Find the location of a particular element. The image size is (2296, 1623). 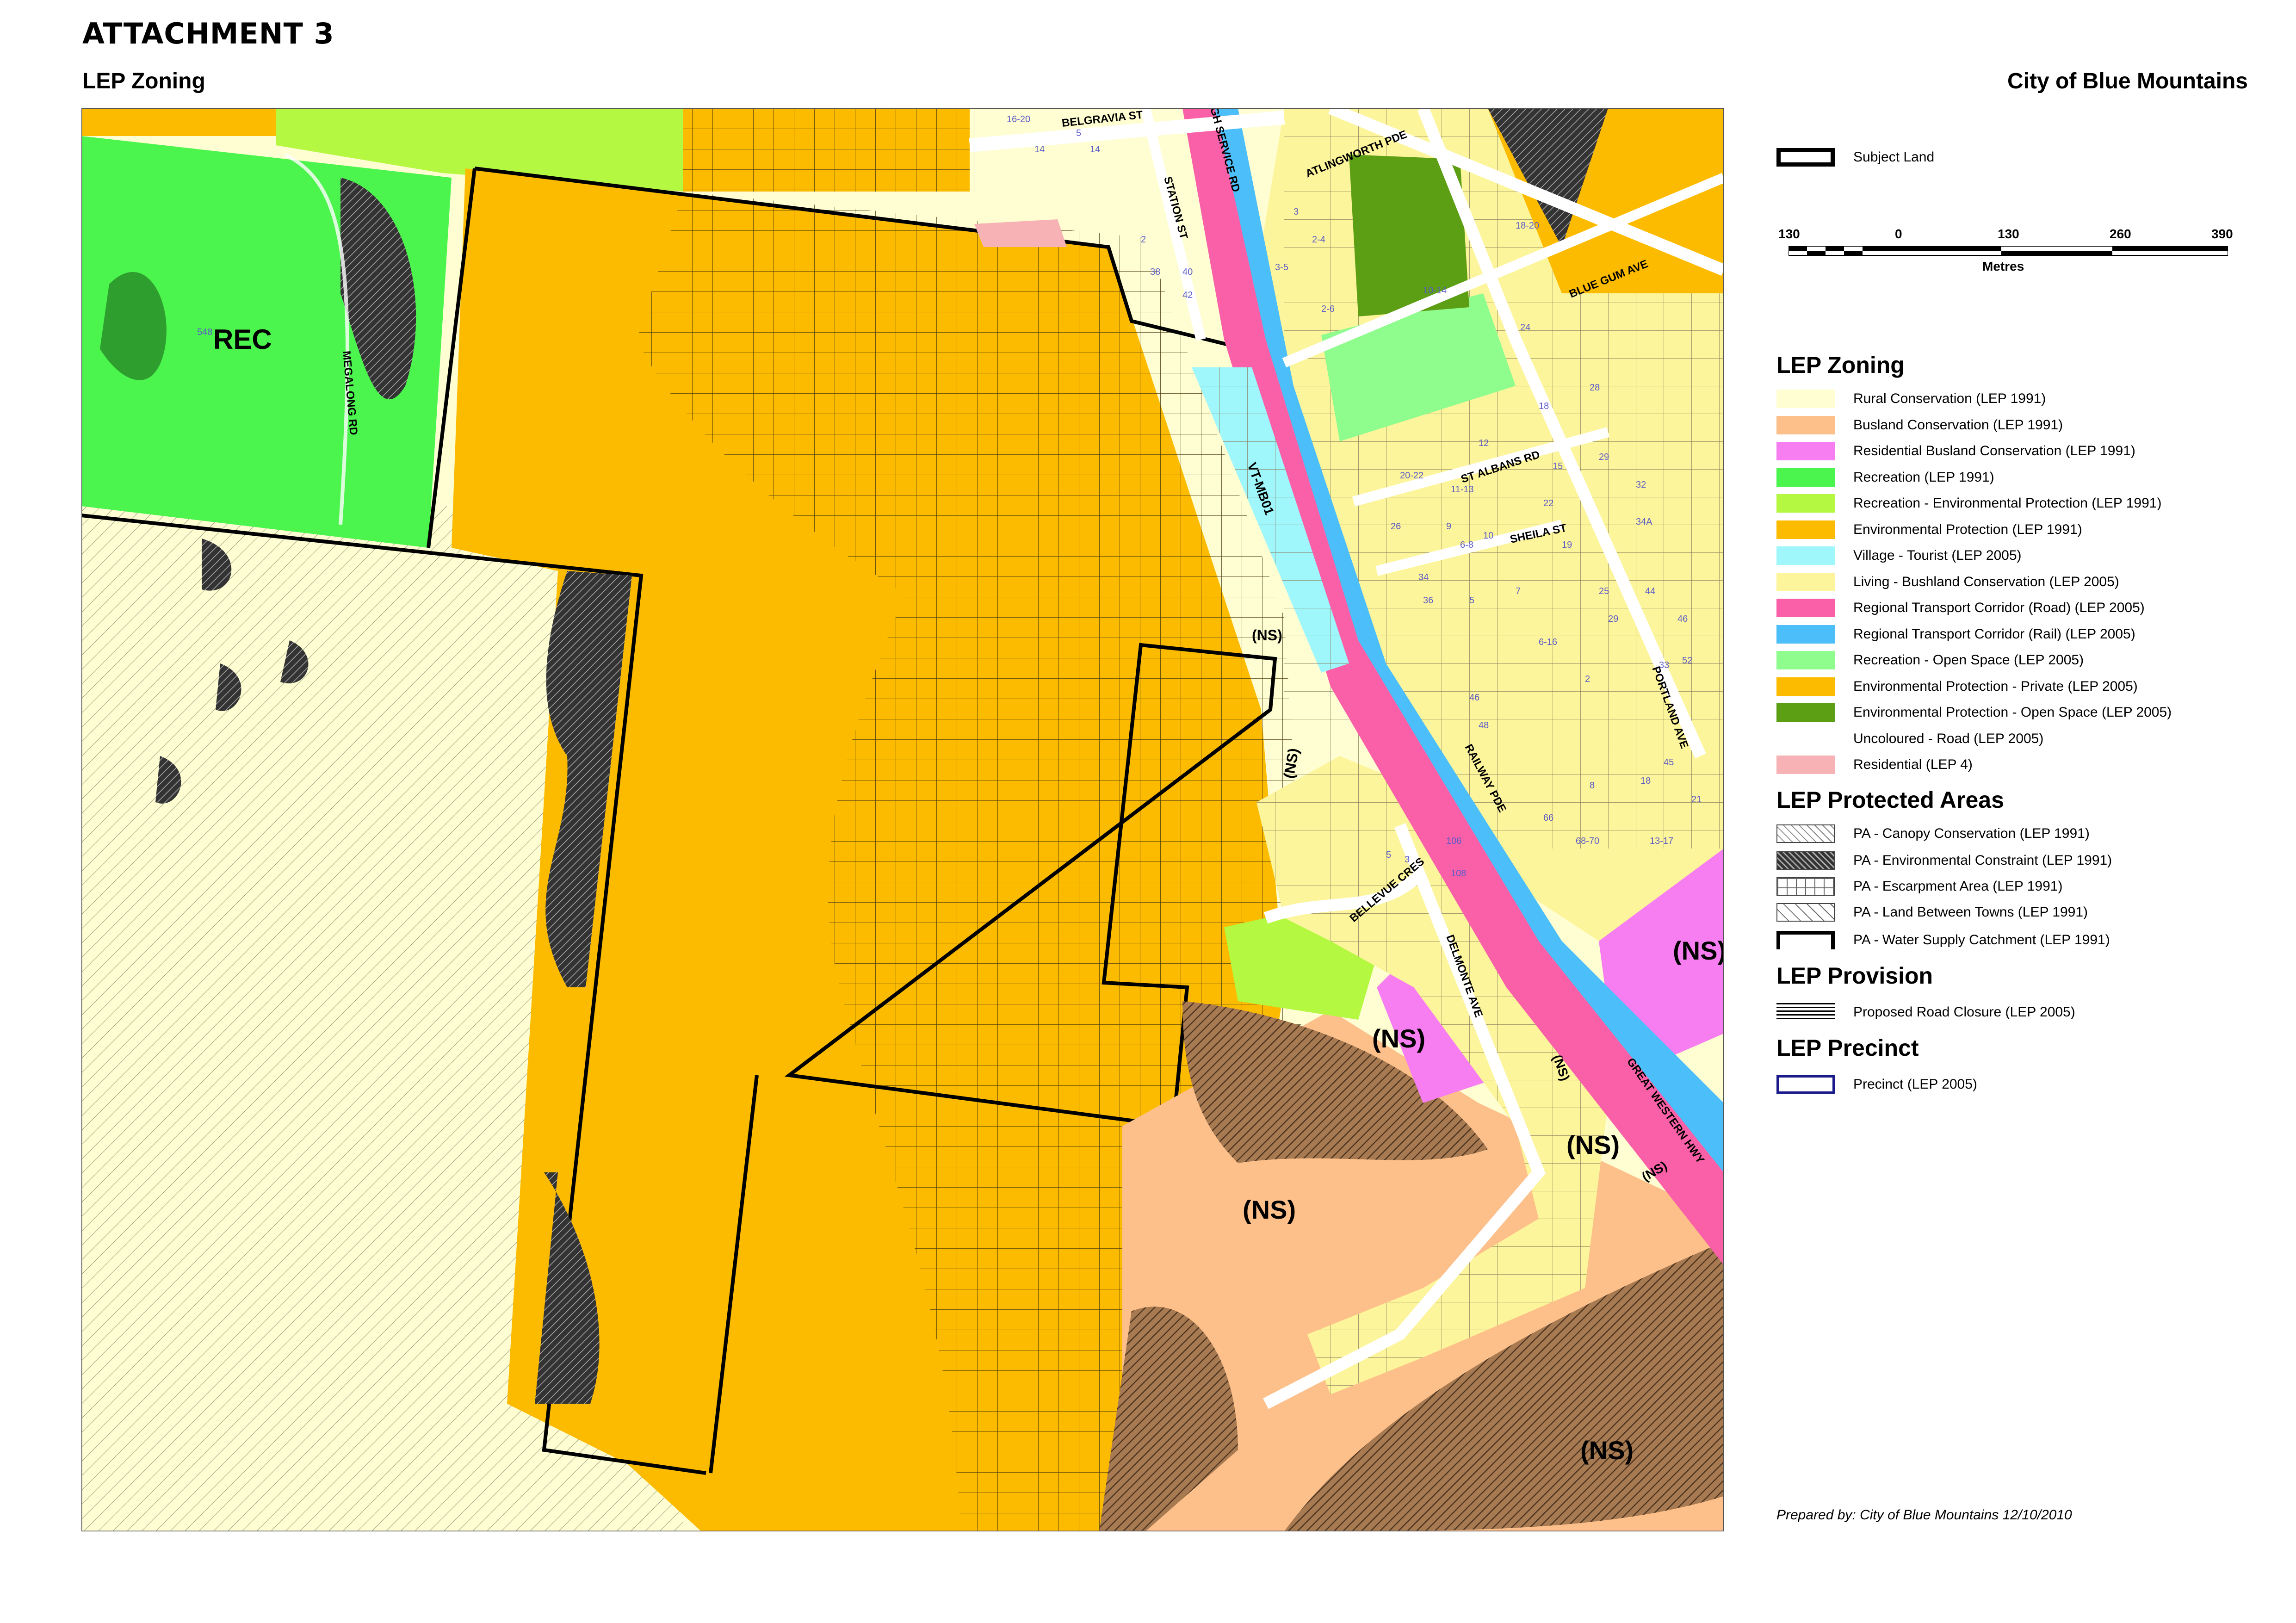

precinct-section-title: LEP Precinct is located at coordinates (1847, 1048).